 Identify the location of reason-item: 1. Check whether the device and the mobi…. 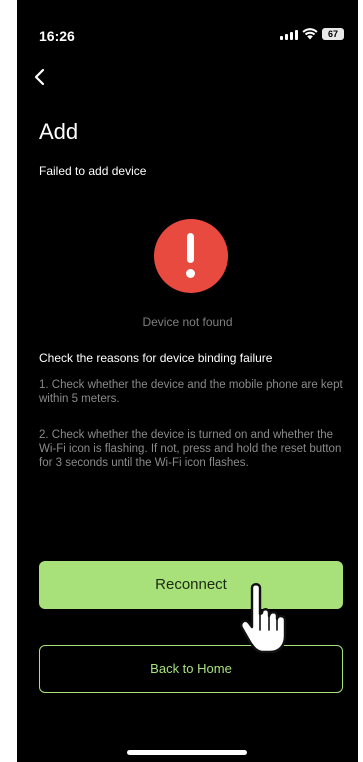
(191, 392).